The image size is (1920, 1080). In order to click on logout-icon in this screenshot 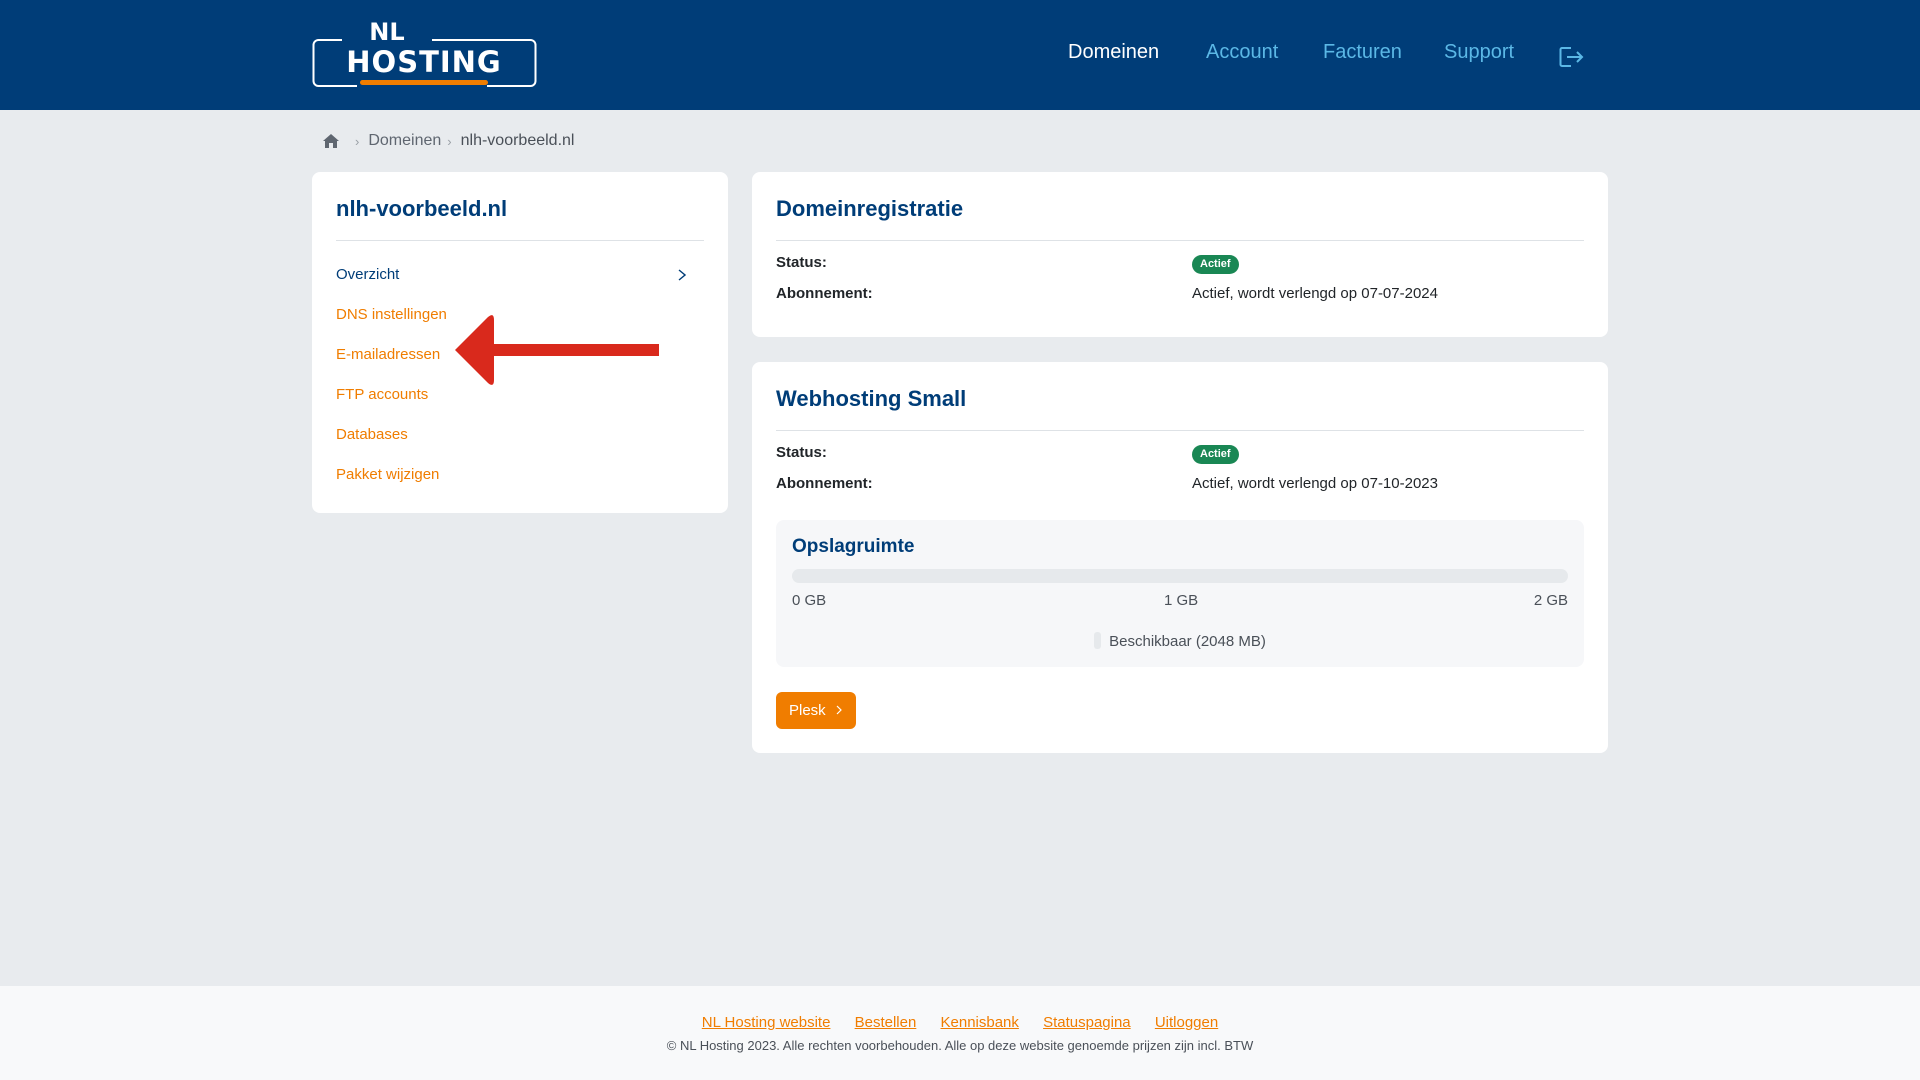, I will do `click(1572, 57)`.